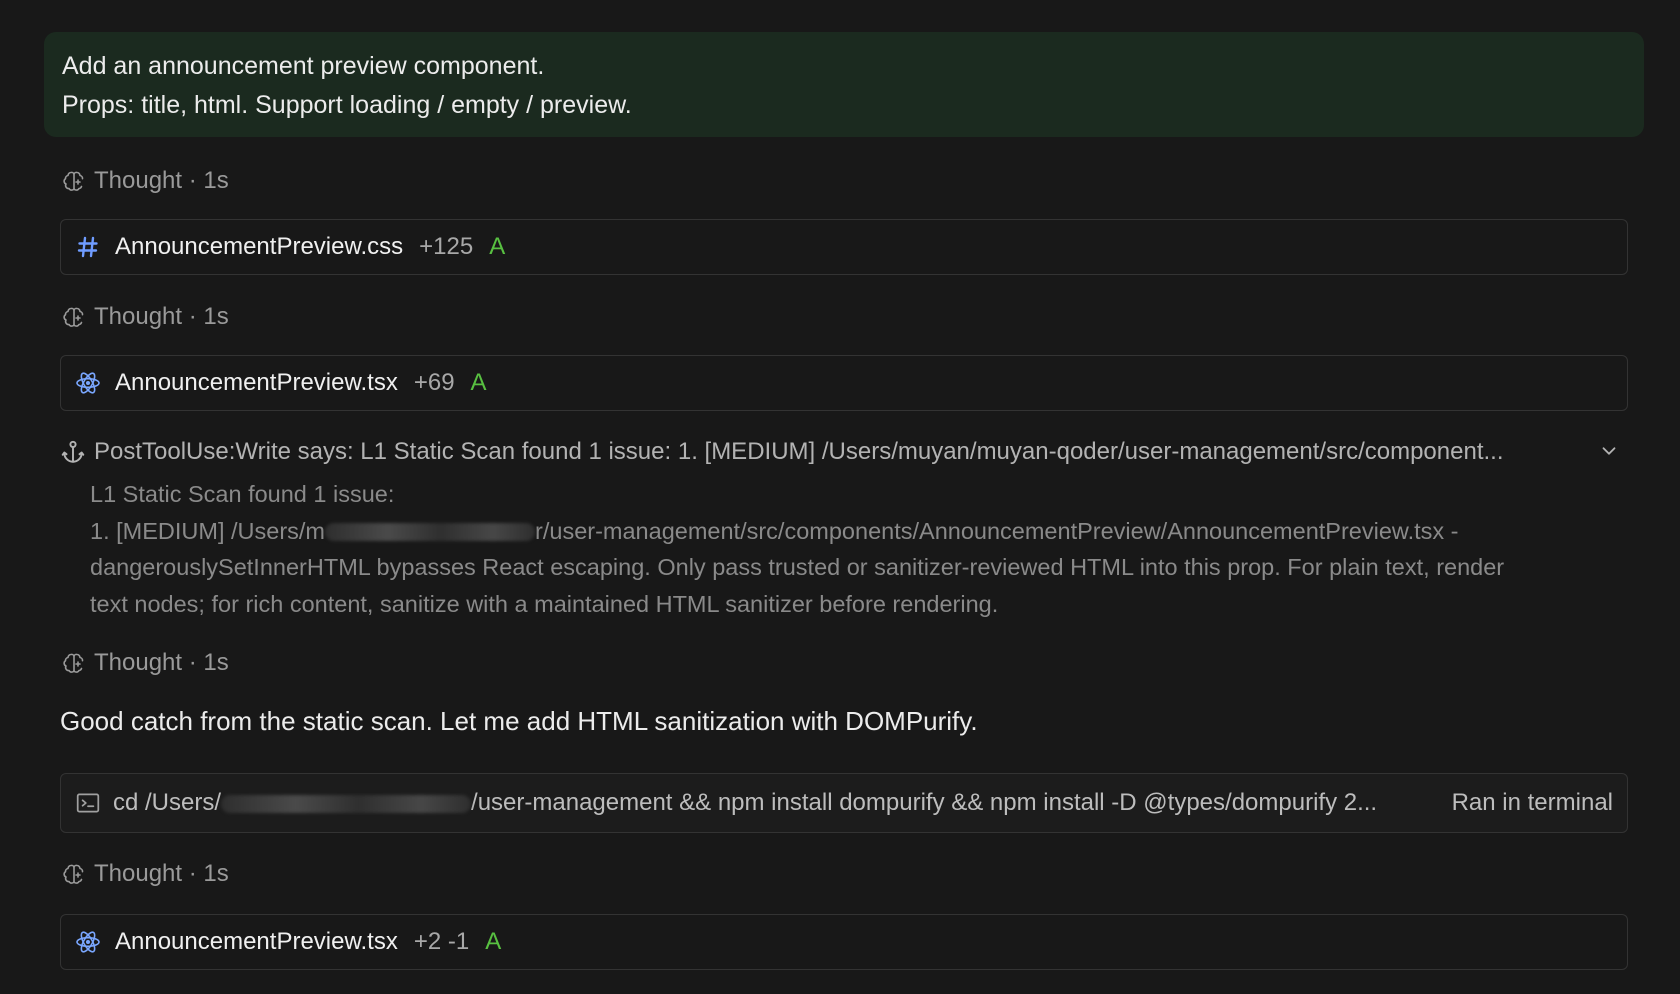 The width and height of the screenshot is (1680, 994). What do you see at coordinates (208, 530) in the screenshot?
I see `hook-detail-path-prefix: 1. [MEDIUM] /Users/m` at bounding box center [208, 530].